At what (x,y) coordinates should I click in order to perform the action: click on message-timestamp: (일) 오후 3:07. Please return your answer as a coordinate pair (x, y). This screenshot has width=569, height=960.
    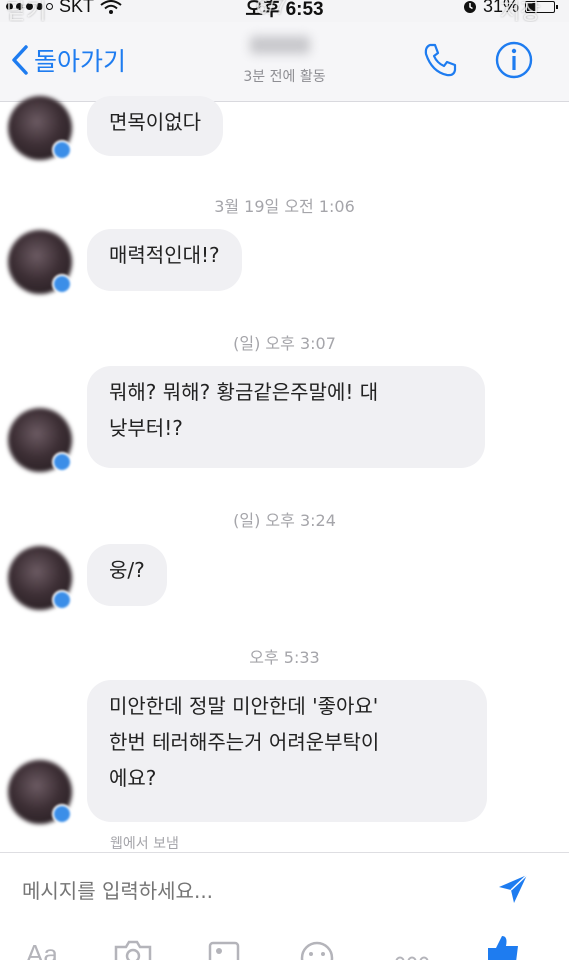
    Looking at the image, I should click on (284, 343).